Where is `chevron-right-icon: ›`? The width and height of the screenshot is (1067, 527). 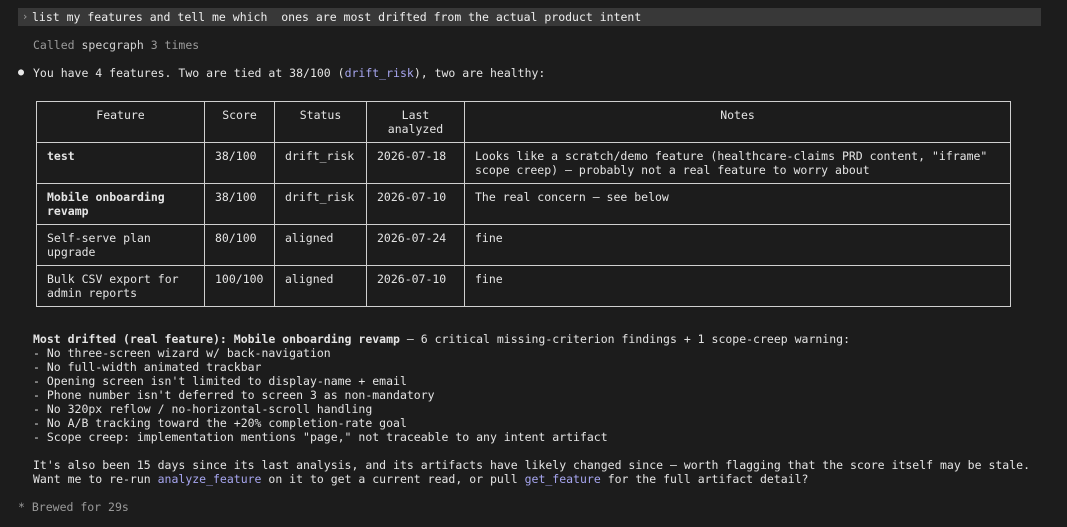 chevron-right-icon: › is located at coordinates (25, 16).